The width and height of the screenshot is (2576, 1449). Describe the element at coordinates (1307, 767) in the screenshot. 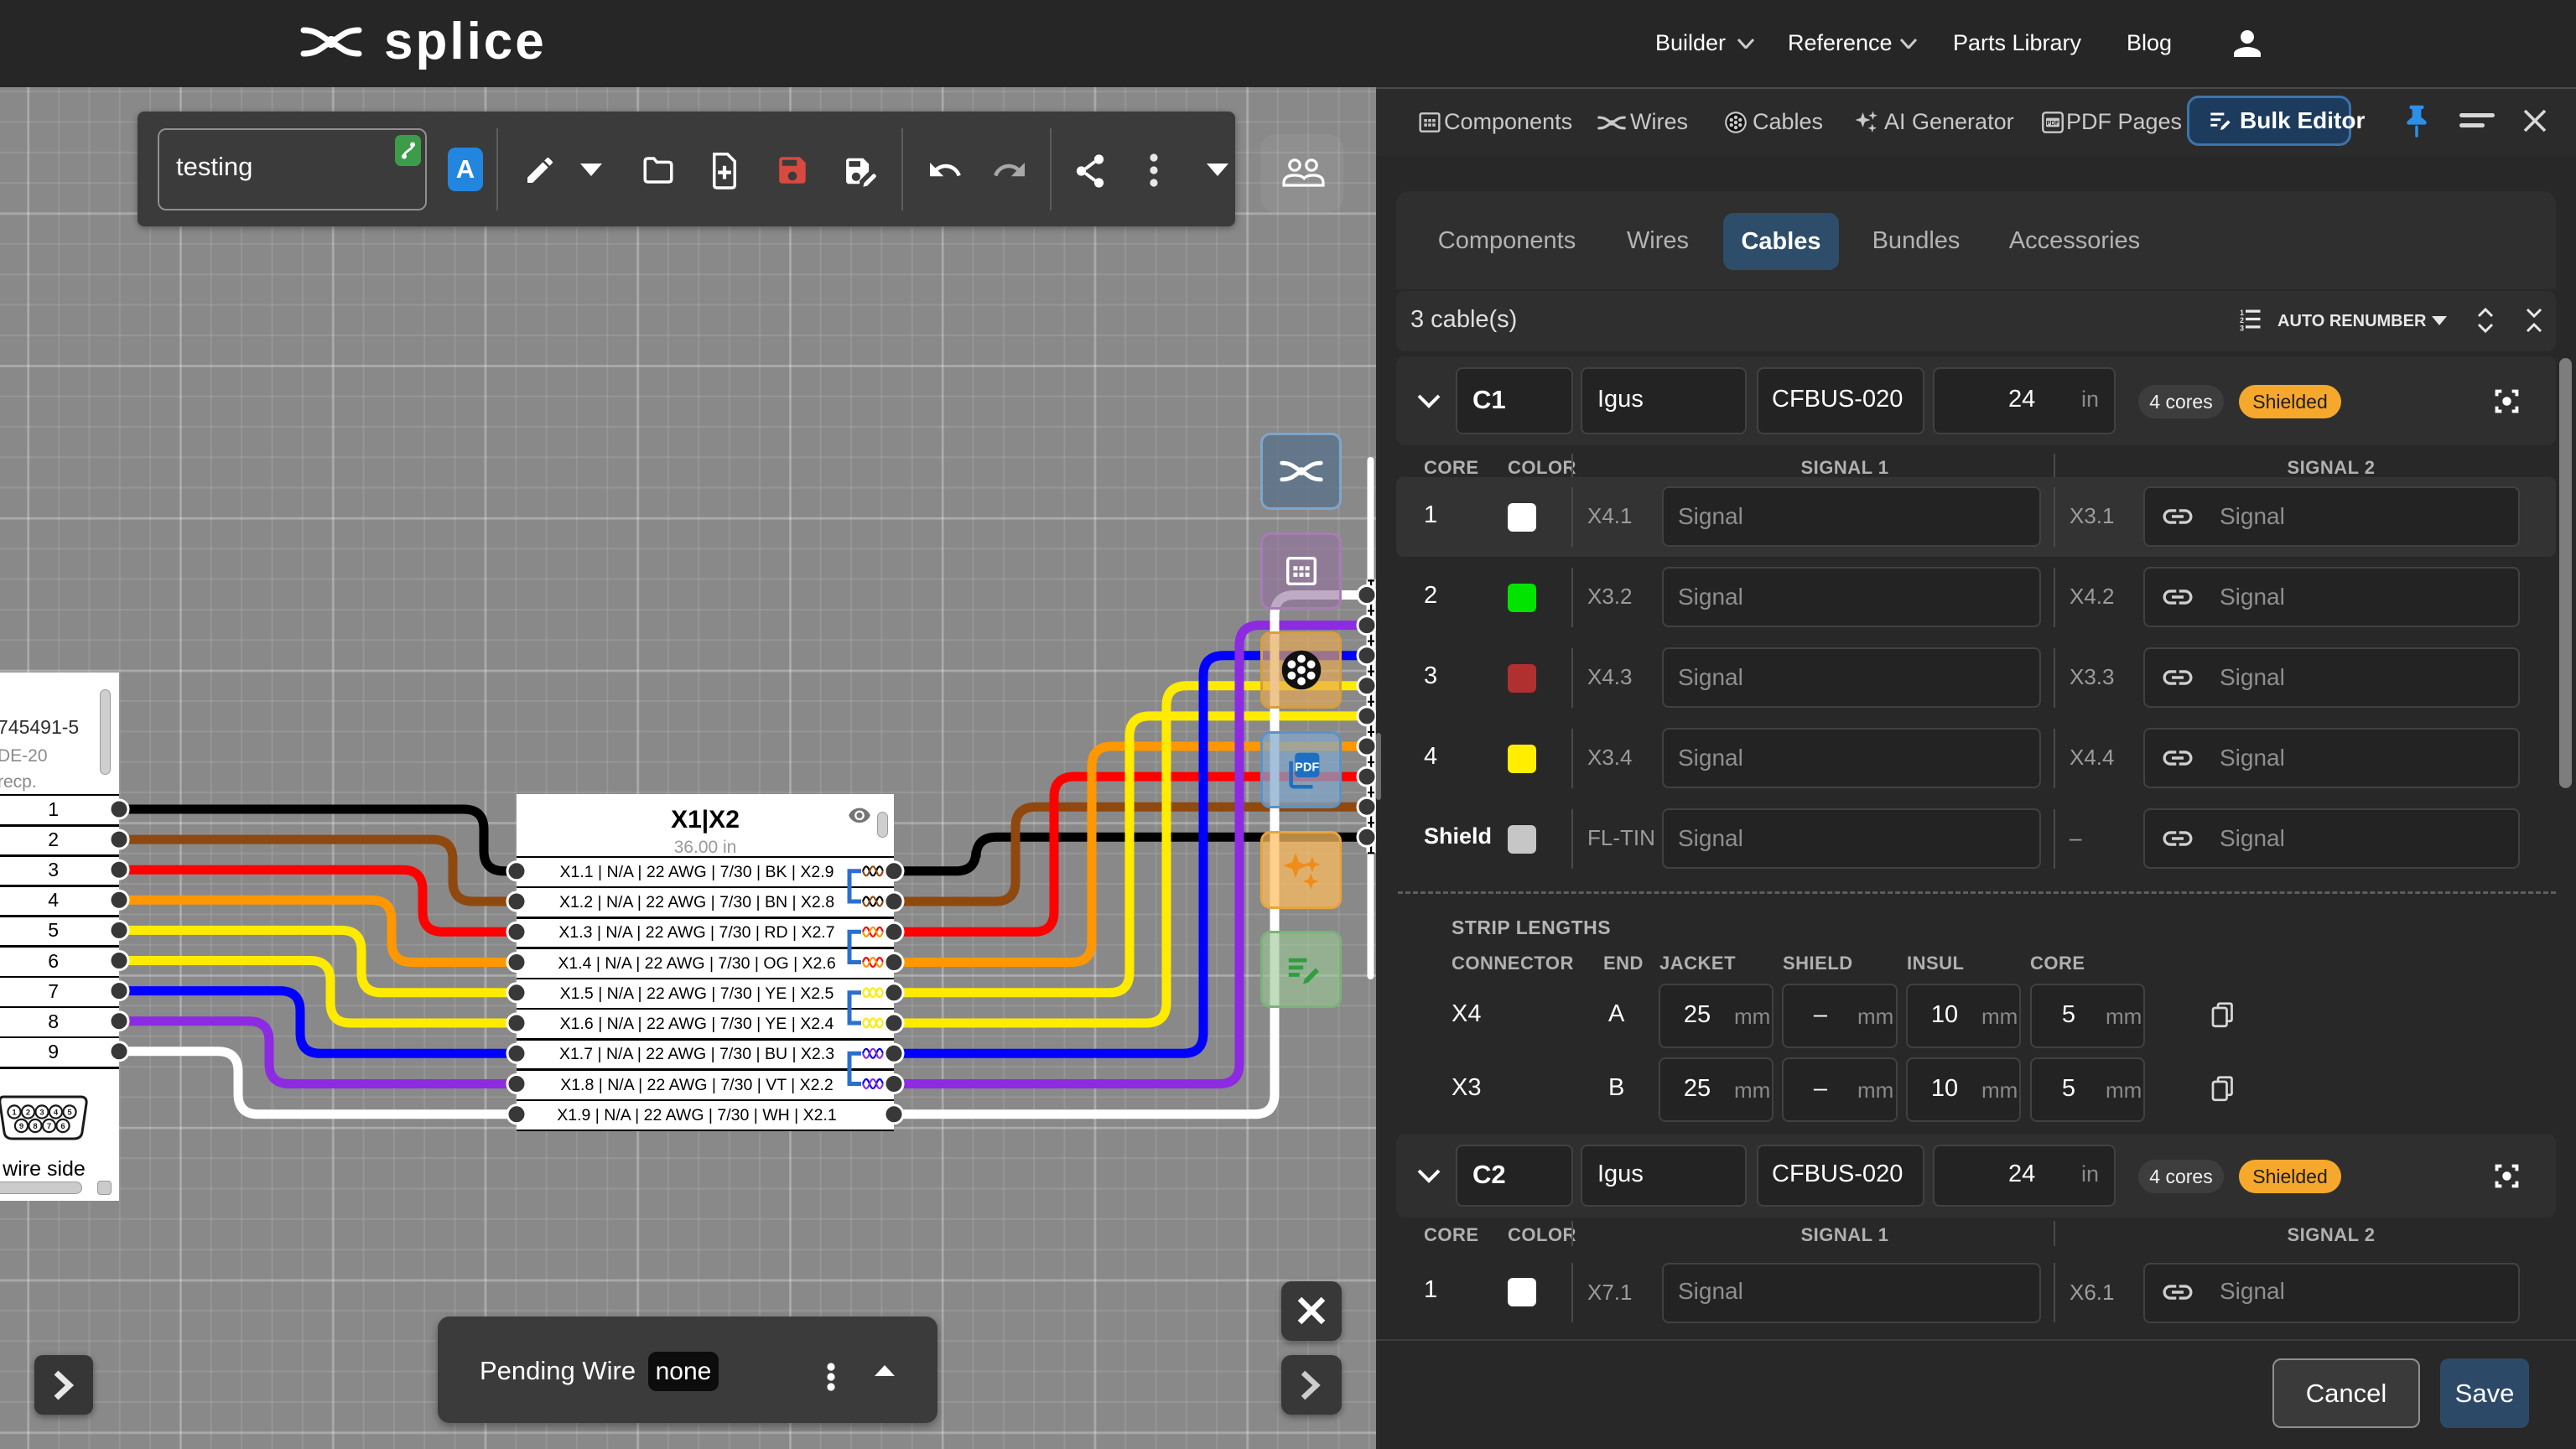

I see `svg-text: PDF` at that location.